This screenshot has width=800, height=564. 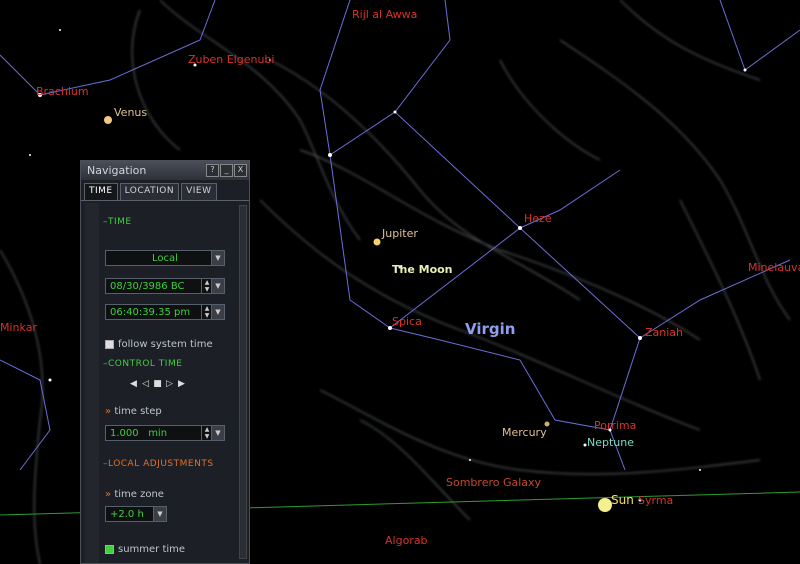 I want to click on panel-left-bar, so click(x=92, y=383).